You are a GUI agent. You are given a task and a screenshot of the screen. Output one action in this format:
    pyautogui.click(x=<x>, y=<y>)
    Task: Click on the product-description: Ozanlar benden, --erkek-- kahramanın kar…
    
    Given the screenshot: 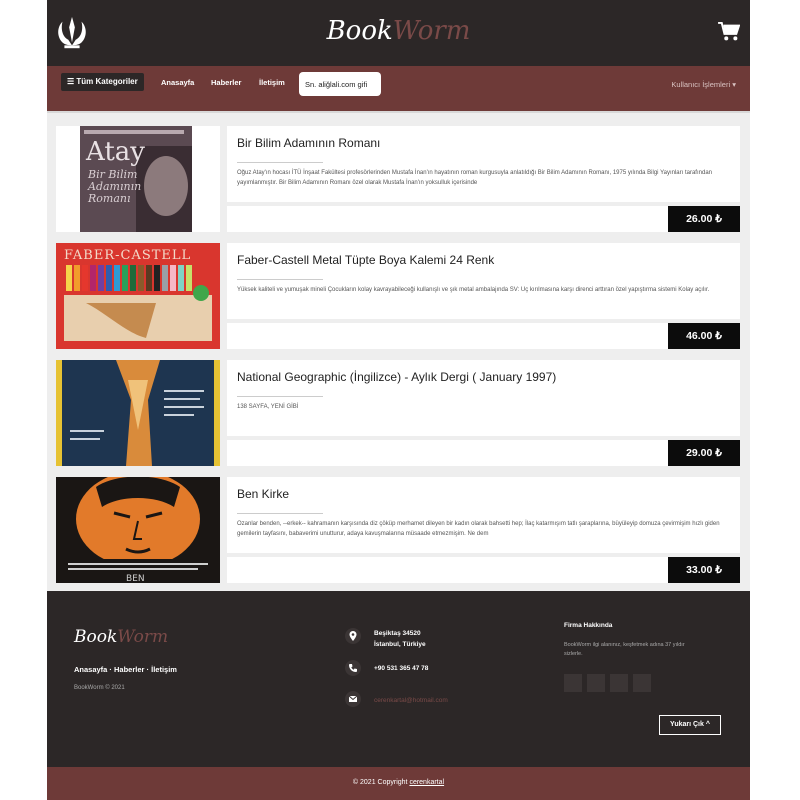 What is the action you would take?
    pyautogui.click(x=478, y=529)
    